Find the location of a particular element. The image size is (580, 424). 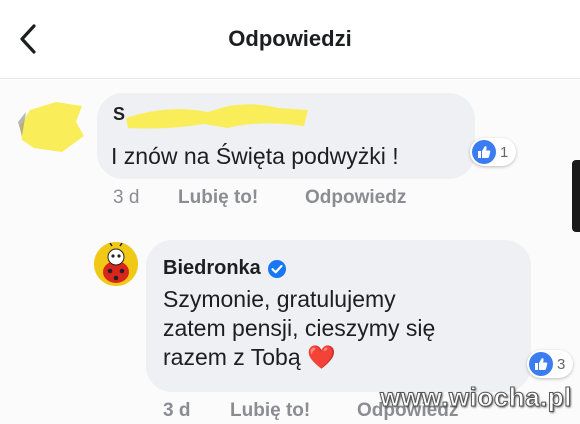

user-avatar-redacted is located at coordinates (51, 127).